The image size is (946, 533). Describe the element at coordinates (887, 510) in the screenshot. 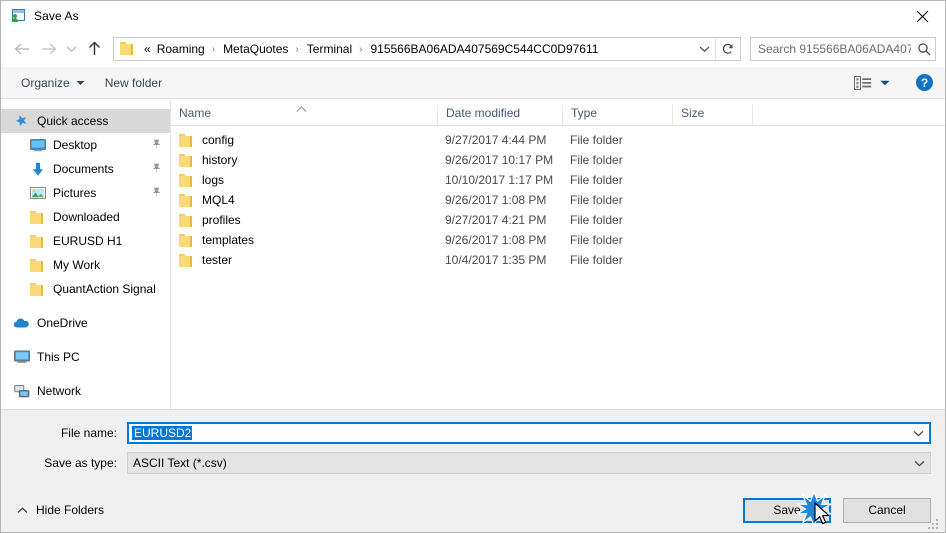

I see `cancel-button: Cancel` at that location.